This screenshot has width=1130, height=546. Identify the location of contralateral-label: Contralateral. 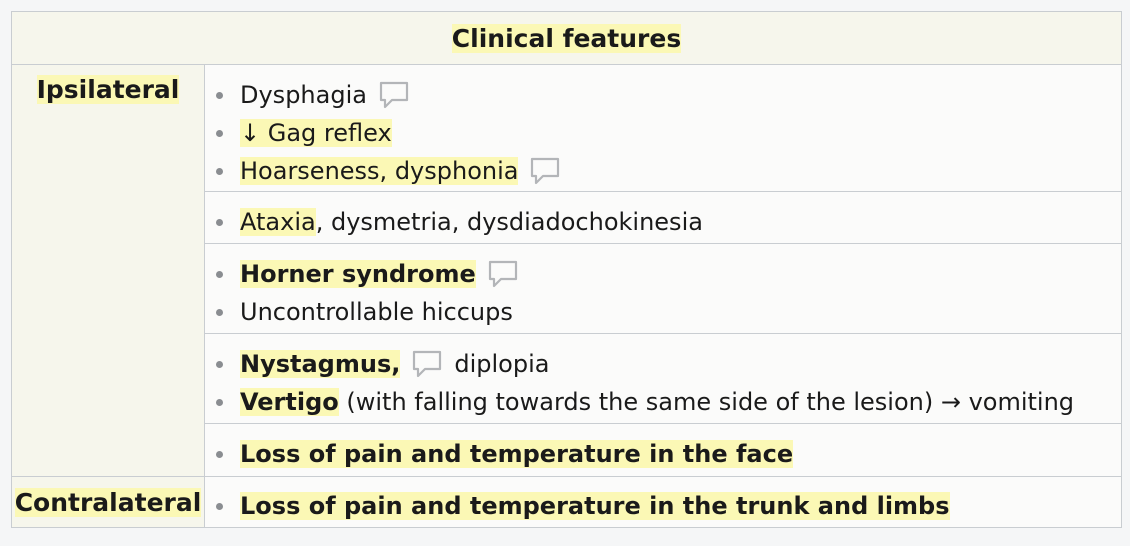
(108, 502).